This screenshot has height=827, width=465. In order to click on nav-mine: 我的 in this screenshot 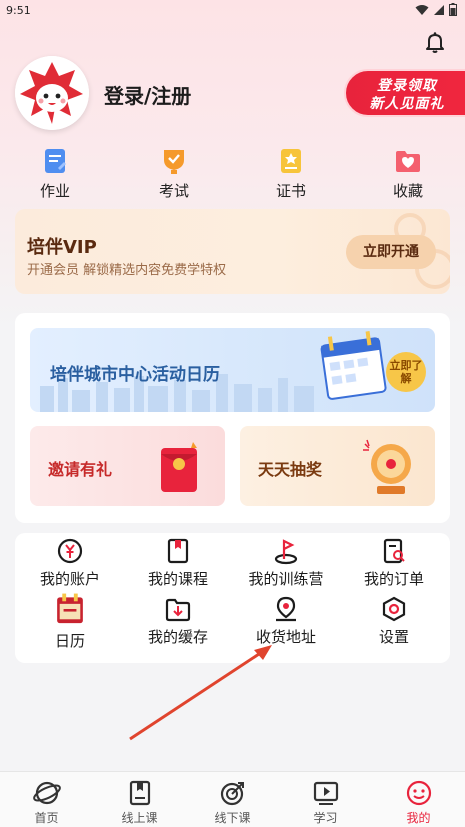, I will do `click(418, 802)`.